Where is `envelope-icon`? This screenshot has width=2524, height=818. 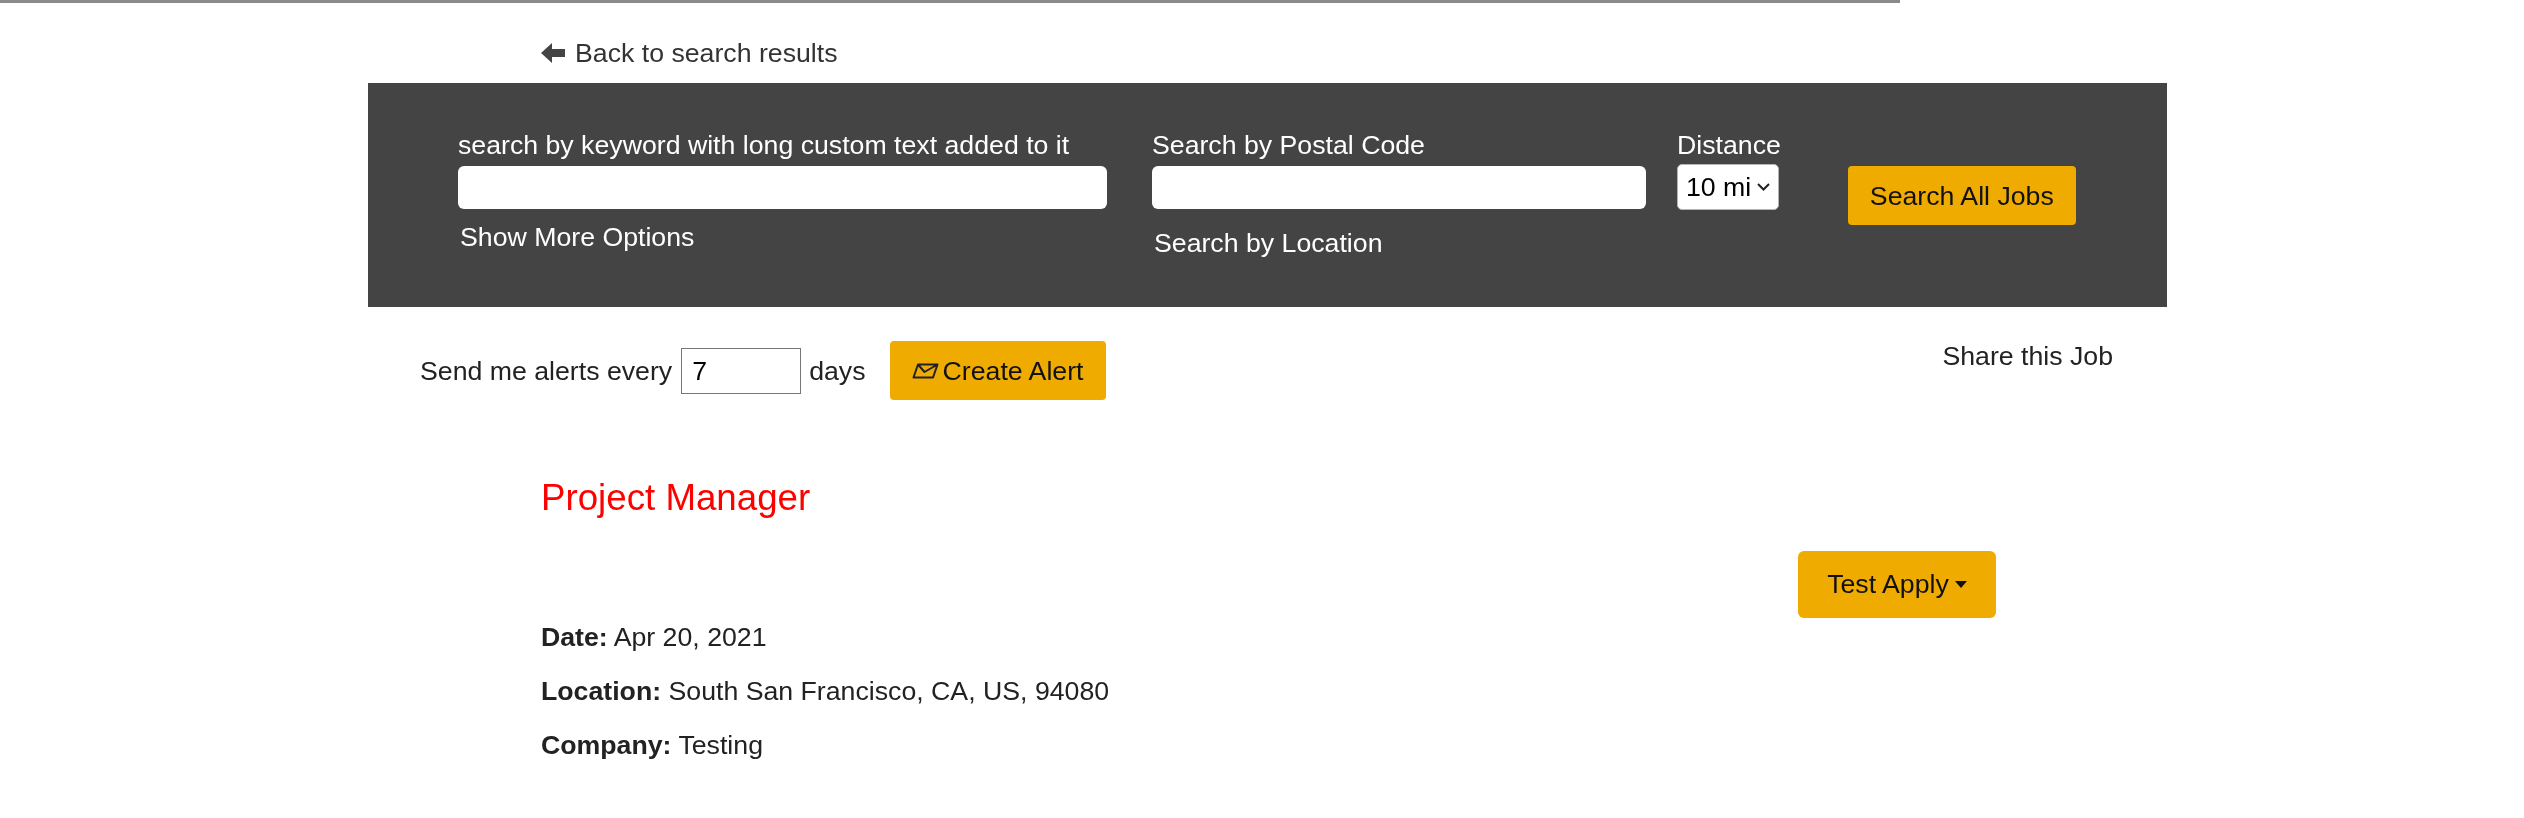
envelope-icon is located at coordinates (925, 370).